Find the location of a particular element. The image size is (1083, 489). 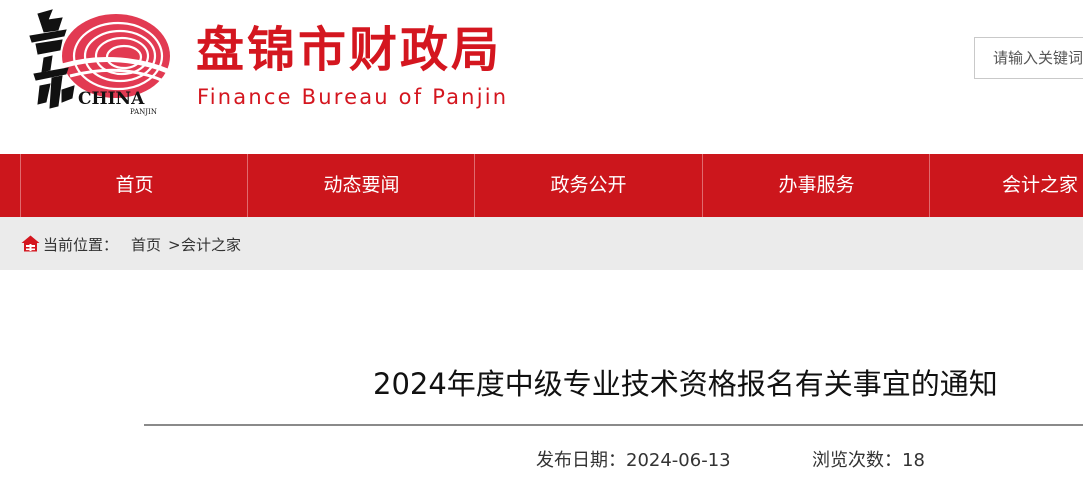

breadcrumb is located at coordinates (541, 243).